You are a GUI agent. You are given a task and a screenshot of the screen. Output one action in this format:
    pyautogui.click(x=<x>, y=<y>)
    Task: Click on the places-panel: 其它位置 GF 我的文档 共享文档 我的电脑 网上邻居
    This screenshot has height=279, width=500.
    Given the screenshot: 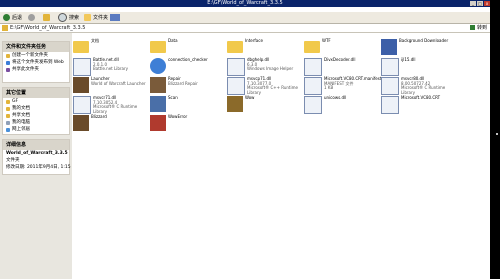 What is the action you would take?
    pyautogui.click(x=36, y=111)
    